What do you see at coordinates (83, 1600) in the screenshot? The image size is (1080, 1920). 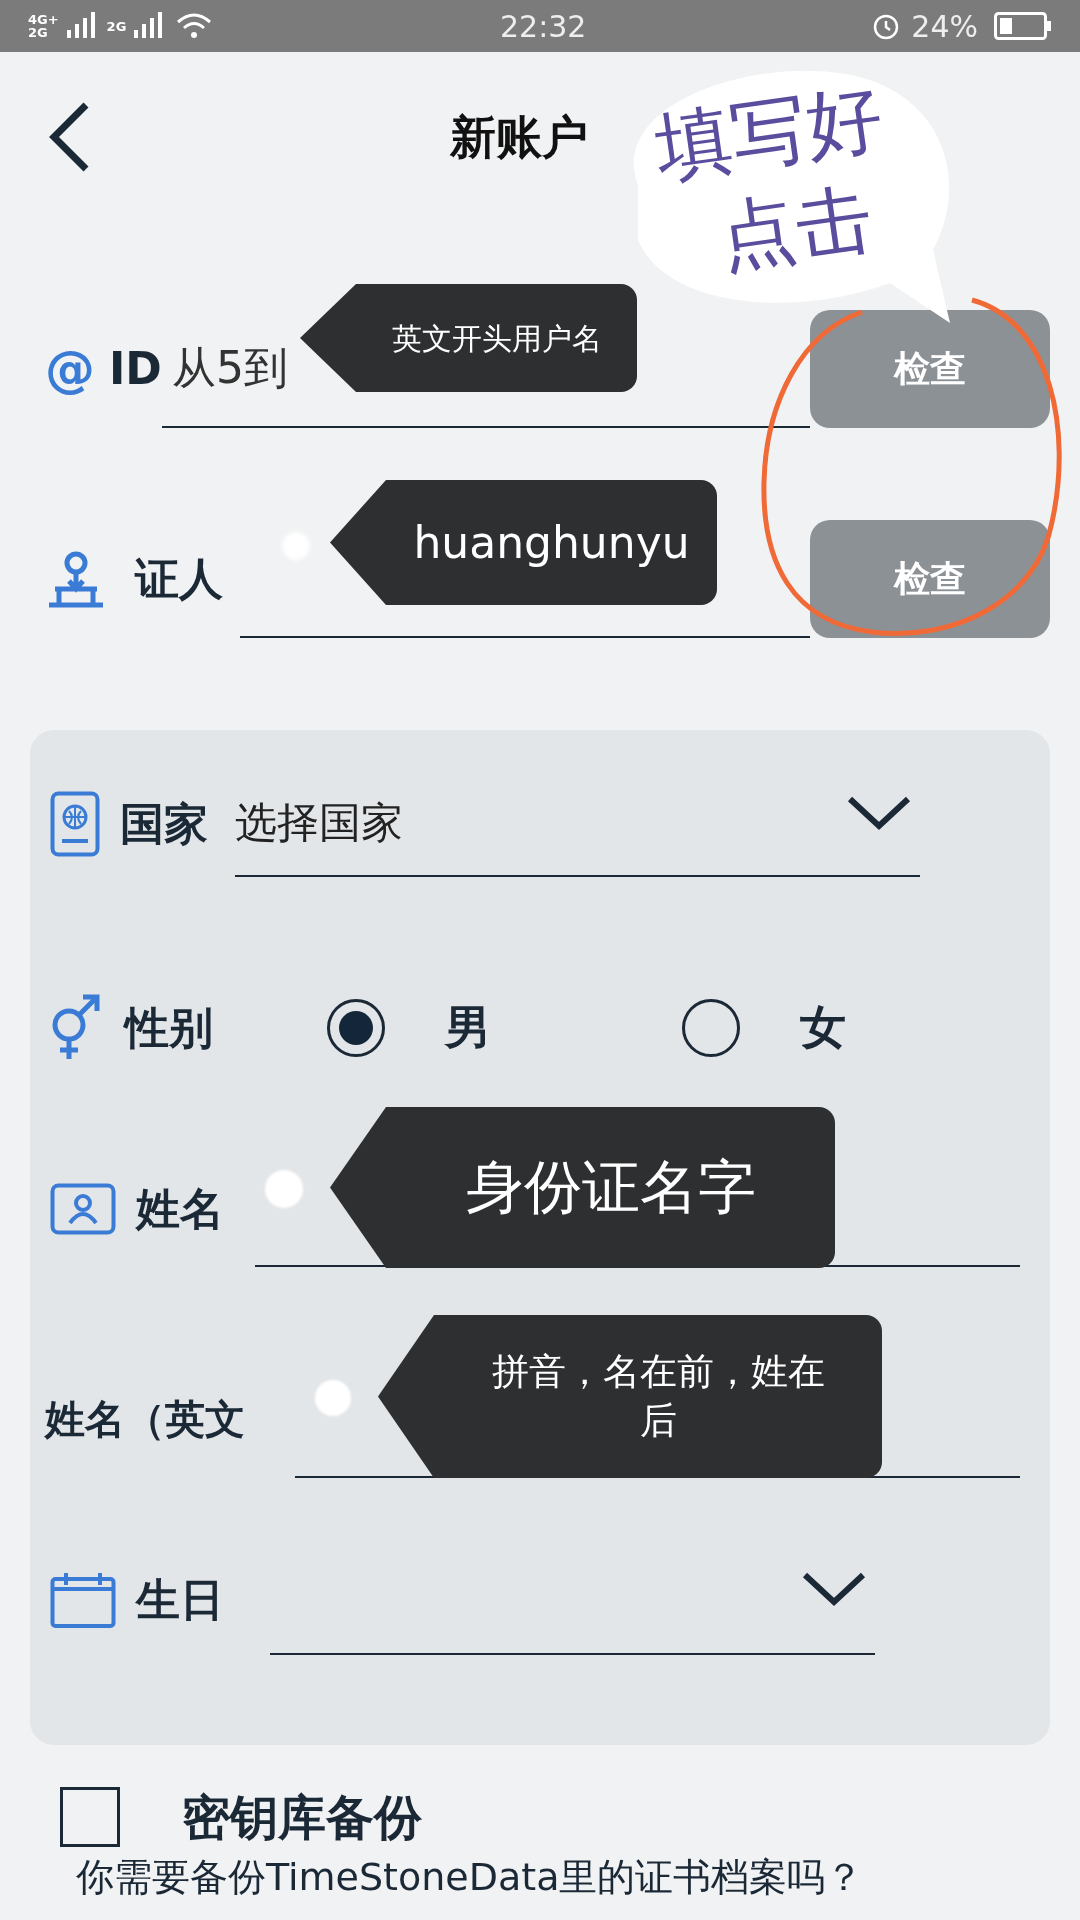 I see `calendar-icon` at bounding box center [83, 1600].